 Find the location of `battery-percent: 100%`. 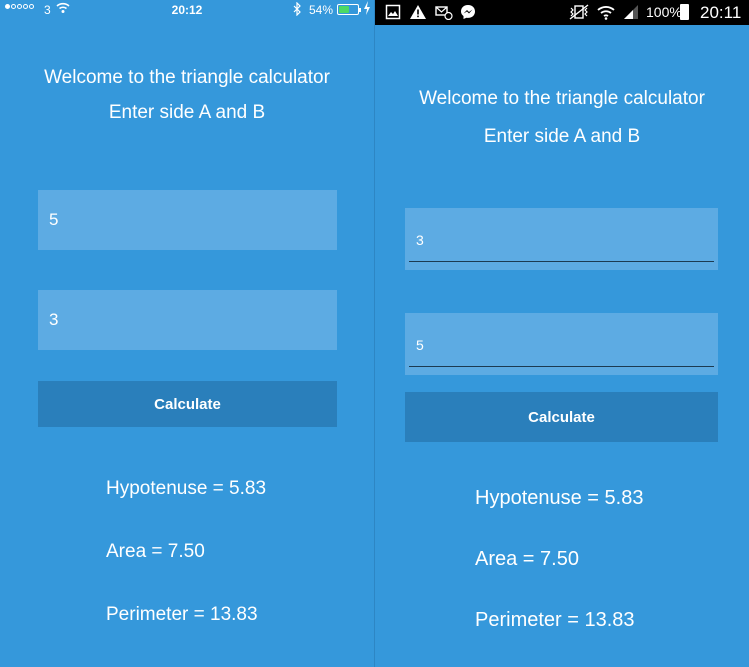

battery-percent: 100% is located at coordinates (664, 12).